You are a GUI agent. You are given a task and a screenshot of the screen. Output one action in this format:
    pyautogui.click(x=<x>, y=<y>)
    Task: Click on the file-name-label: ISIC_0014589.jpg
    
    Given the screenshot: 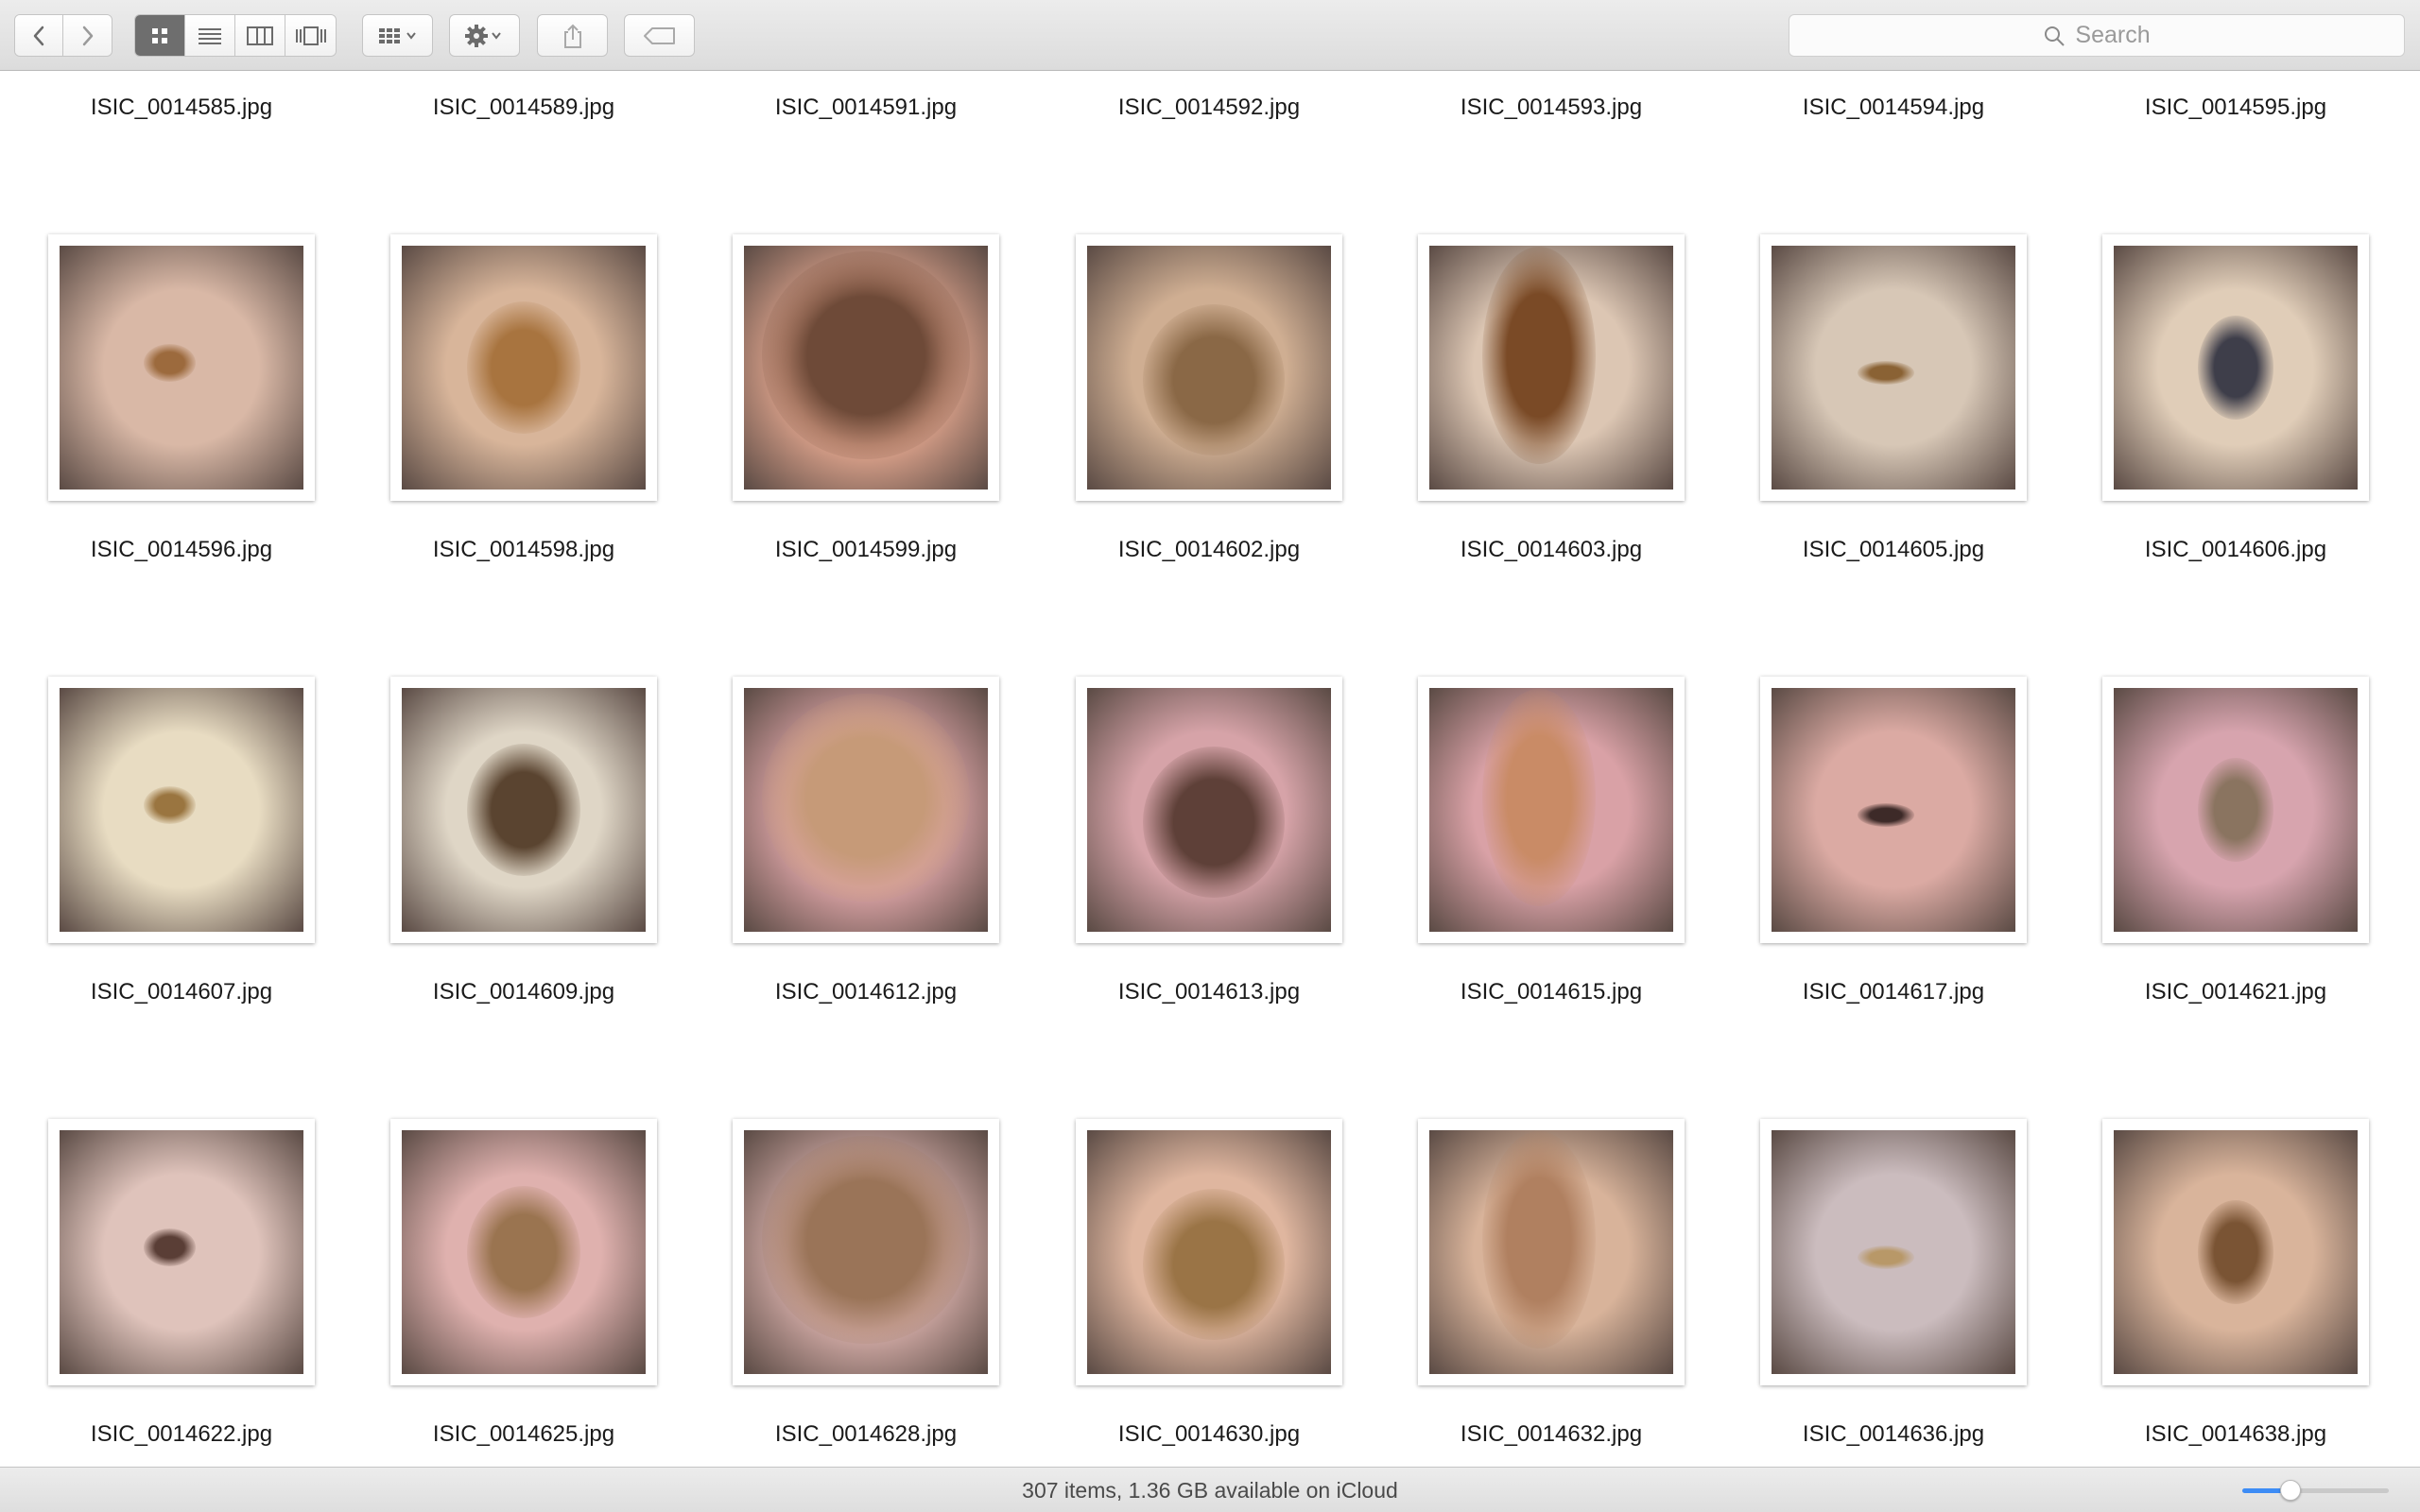 What is the action you would take?
    pyautogui.click(x=523, y=107)
    